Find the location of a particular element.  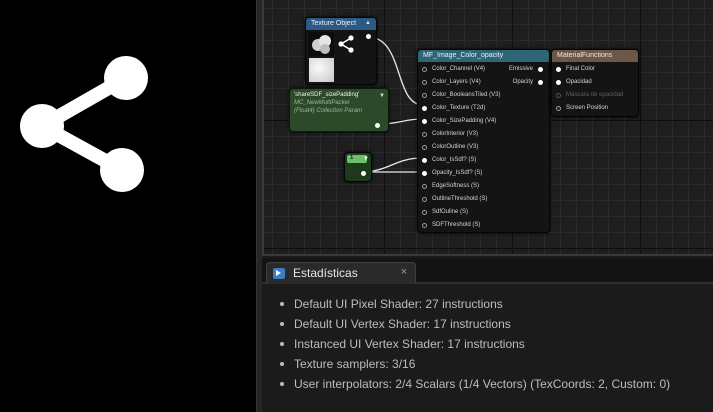

parameter-name: 'shareSDF_sizePadding' is located at coordinates (327, 95).